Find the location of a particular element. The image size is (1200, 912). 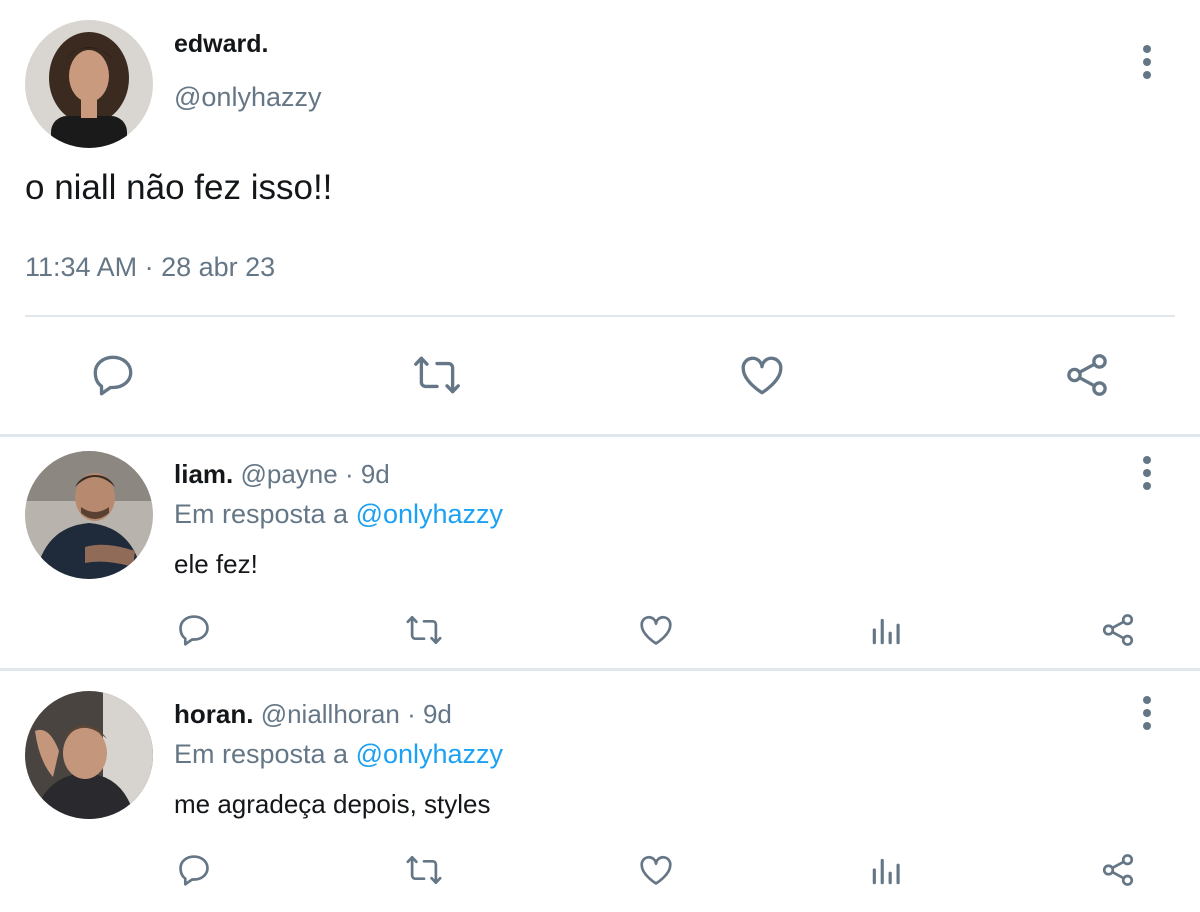

reply-header: horan. @niallhoran · 9d is located at coordinates (313, 714).